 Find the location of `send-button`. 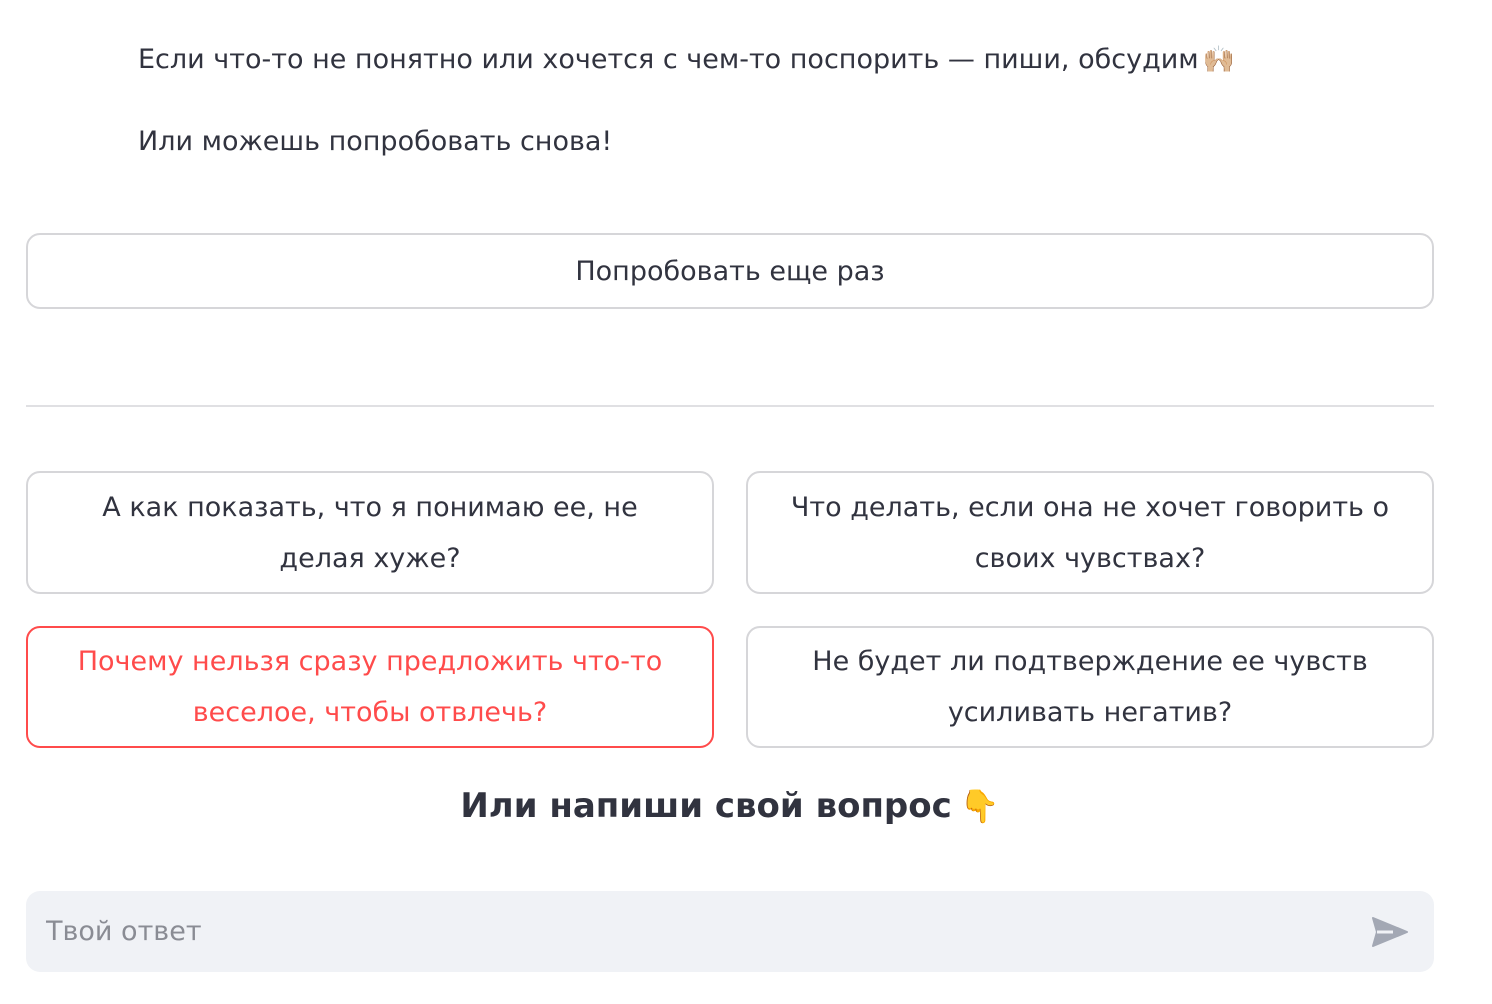

send-button is located at coordinates (1390, 932).